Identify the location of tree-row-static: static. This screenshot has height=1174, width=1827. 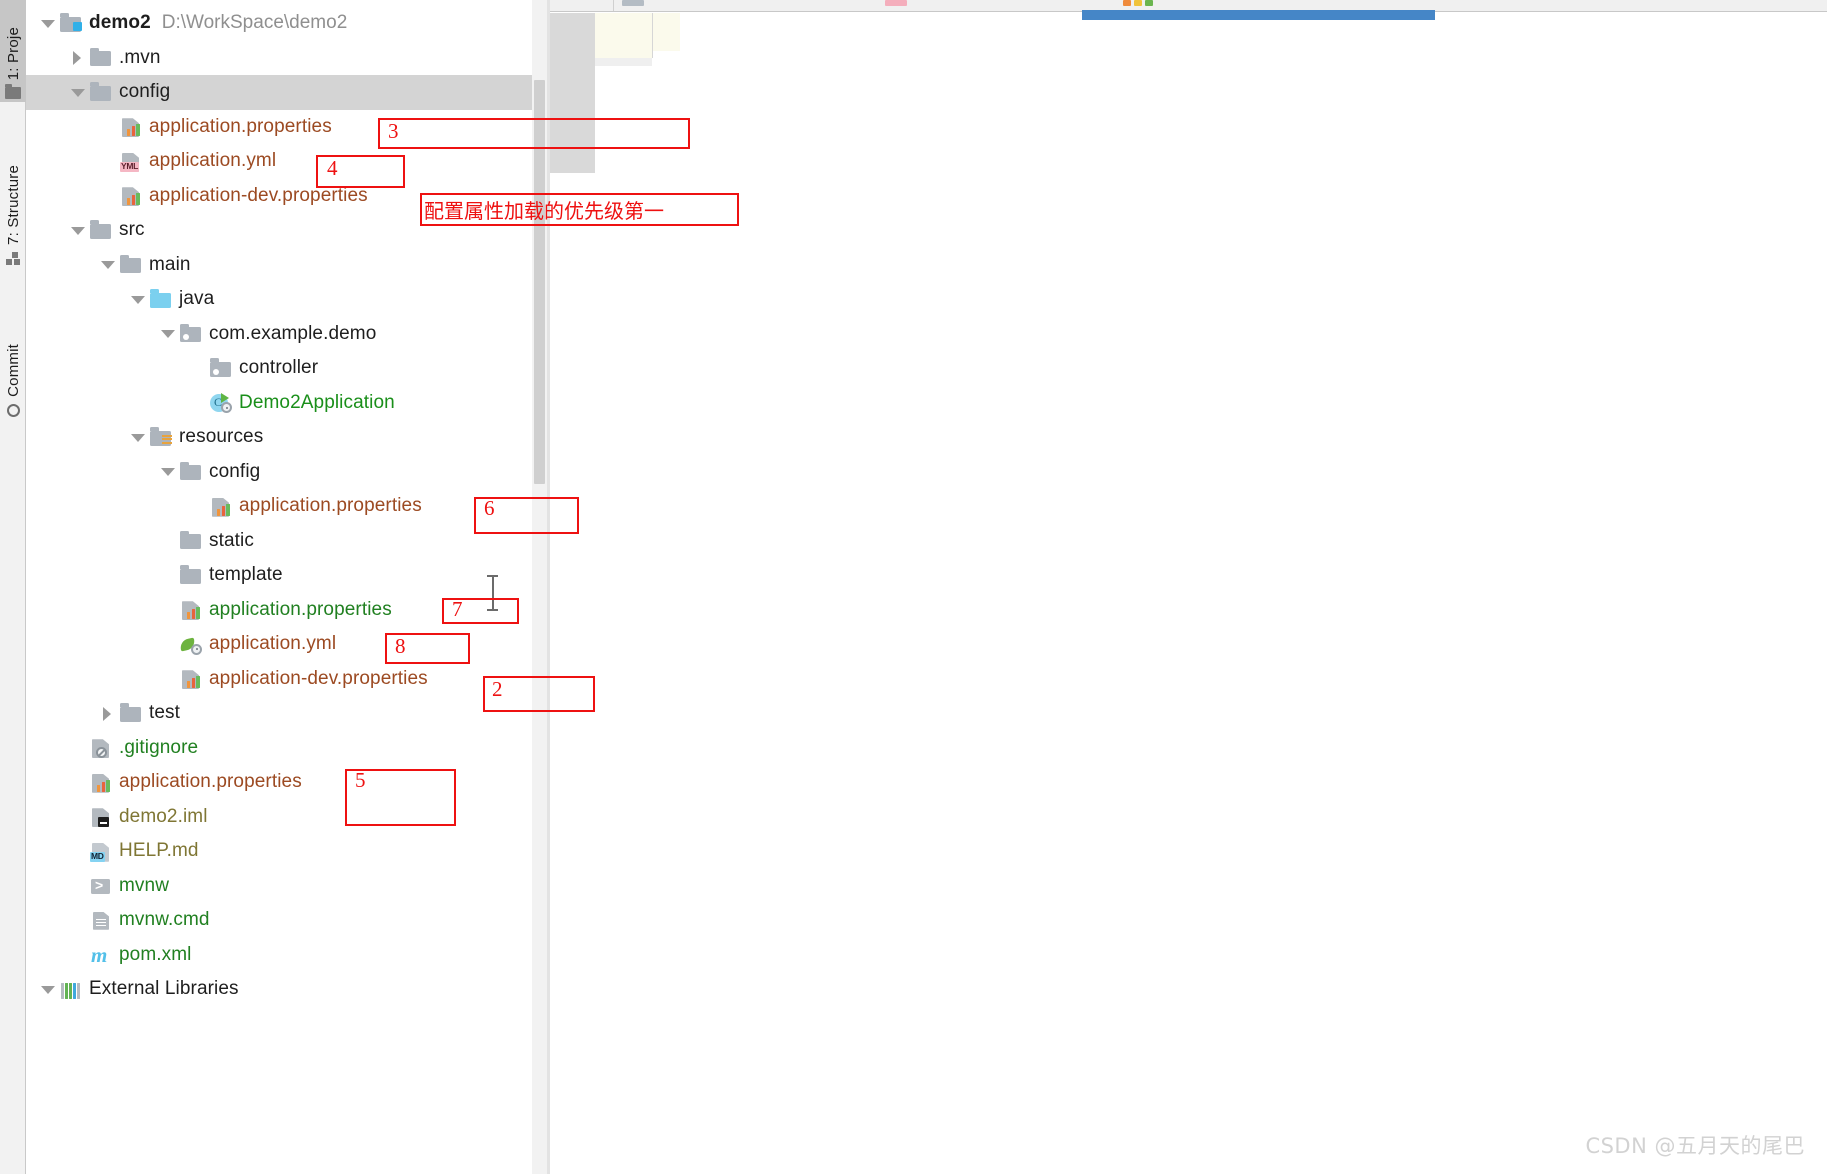
(279, 541).